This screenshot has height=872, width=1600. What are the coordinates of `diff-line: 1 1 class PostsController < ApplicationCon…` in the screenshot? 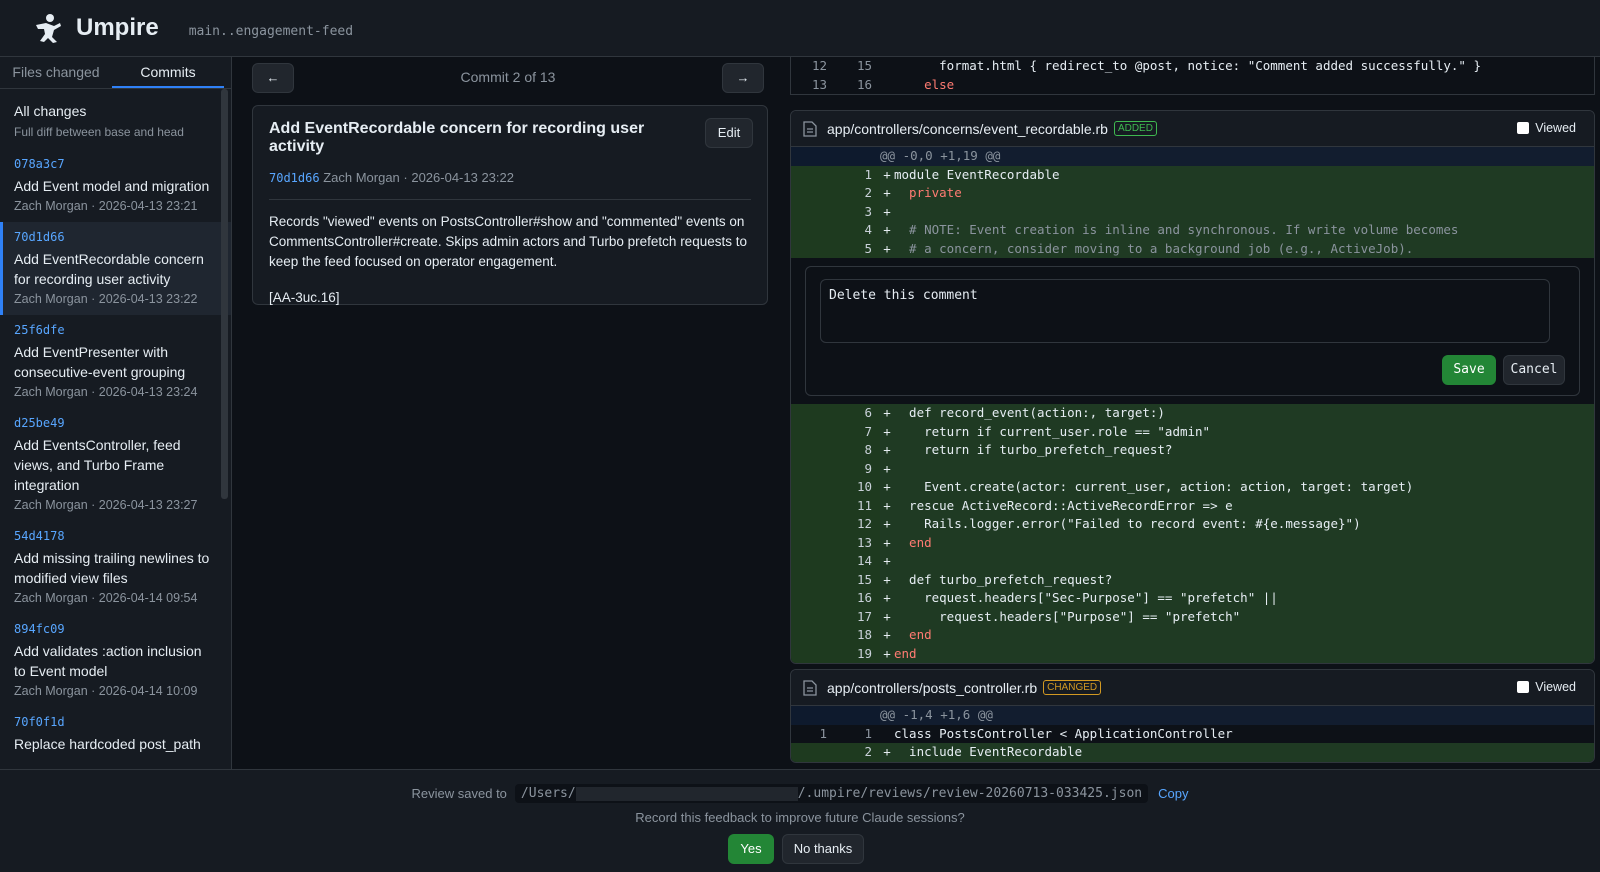 It's located at (1192, 734).